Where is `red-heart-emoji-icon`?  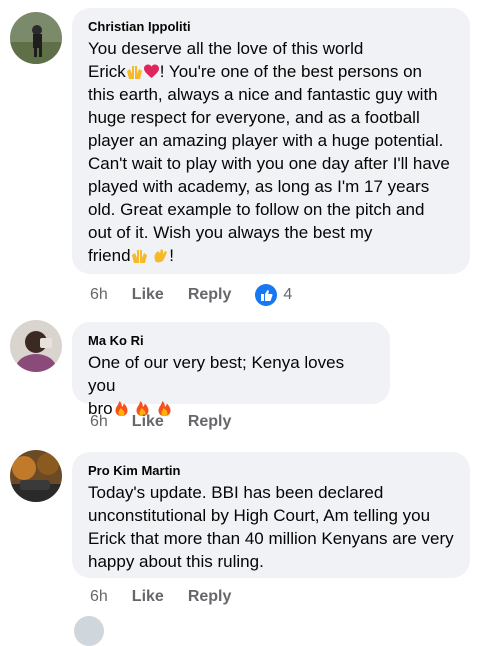 red-heart-emoji-icon is located at coordinates (151, 71).